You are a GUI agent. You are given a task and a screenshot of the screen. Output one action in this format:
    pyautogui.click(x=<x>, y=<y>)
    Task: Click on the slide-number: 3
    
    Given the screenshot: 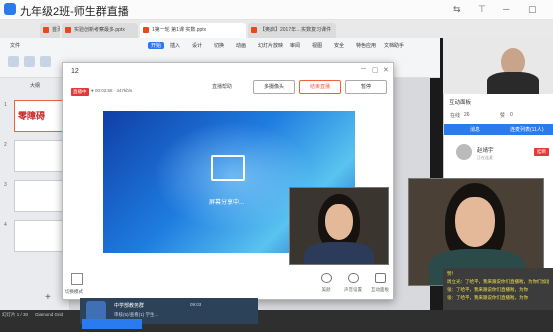 What is the action you would take?
    pyautogui.click(x=5, y=185)
    